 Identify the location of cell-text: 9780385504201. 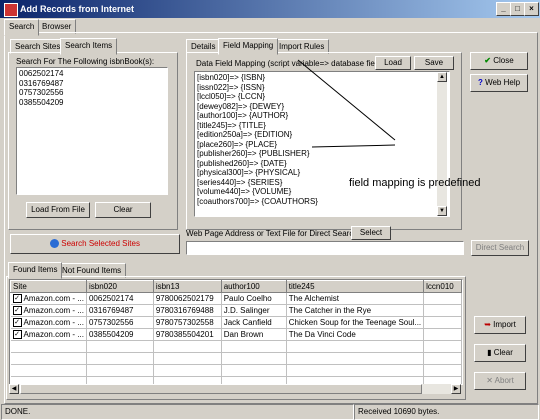
(184, 334).